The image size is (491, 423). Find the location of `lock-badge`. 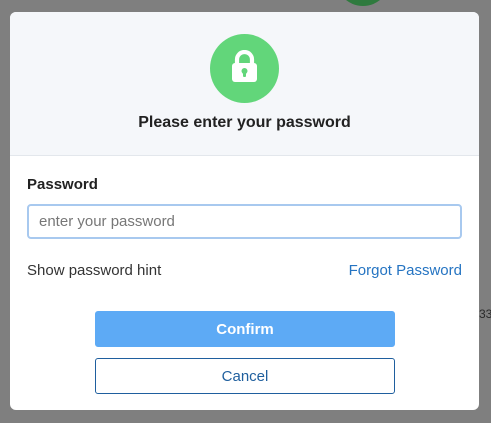

lock-badge is located at coordinates (244, 68).